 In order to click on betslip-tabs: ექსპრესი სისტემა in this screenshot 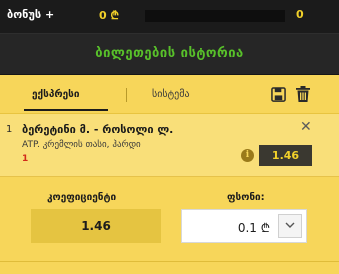, I will do `click(169, 94)`.